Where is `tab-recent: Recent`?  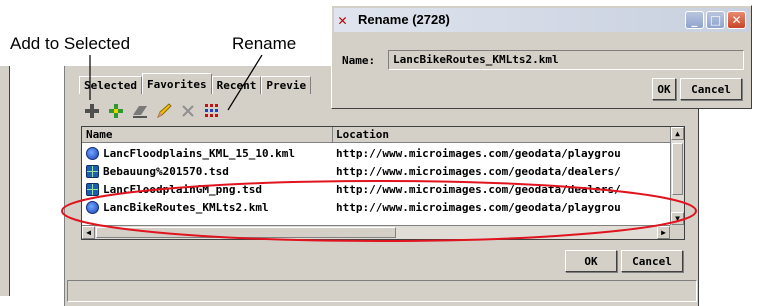
tab-recent: Recent is located at coordinates (236, 85).